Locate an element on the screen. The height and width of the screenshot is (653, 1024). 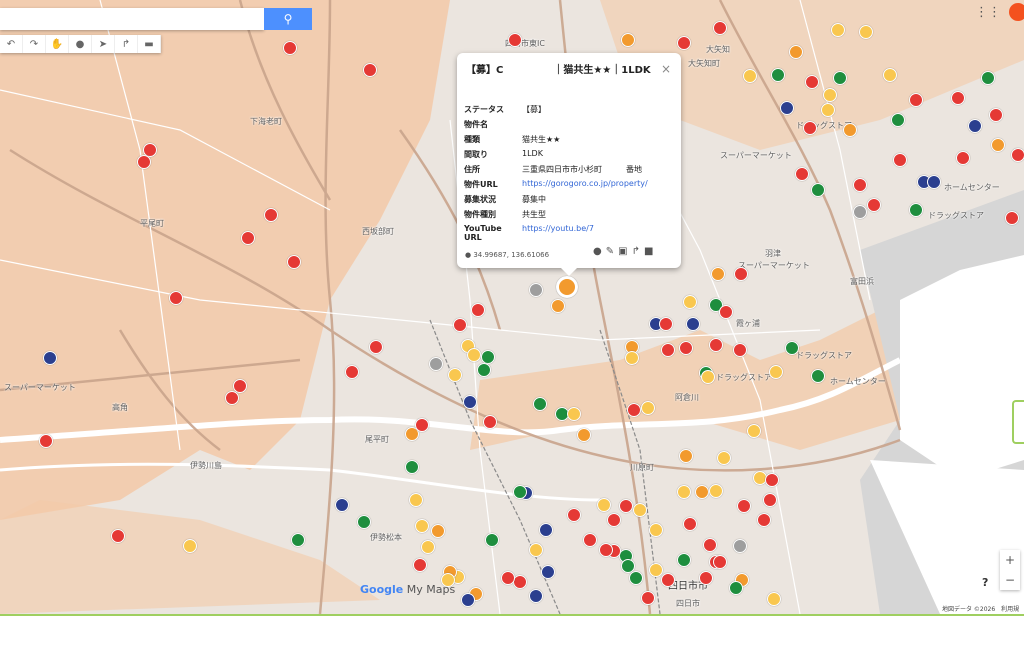
search-input is located at coordinates (132, 19).